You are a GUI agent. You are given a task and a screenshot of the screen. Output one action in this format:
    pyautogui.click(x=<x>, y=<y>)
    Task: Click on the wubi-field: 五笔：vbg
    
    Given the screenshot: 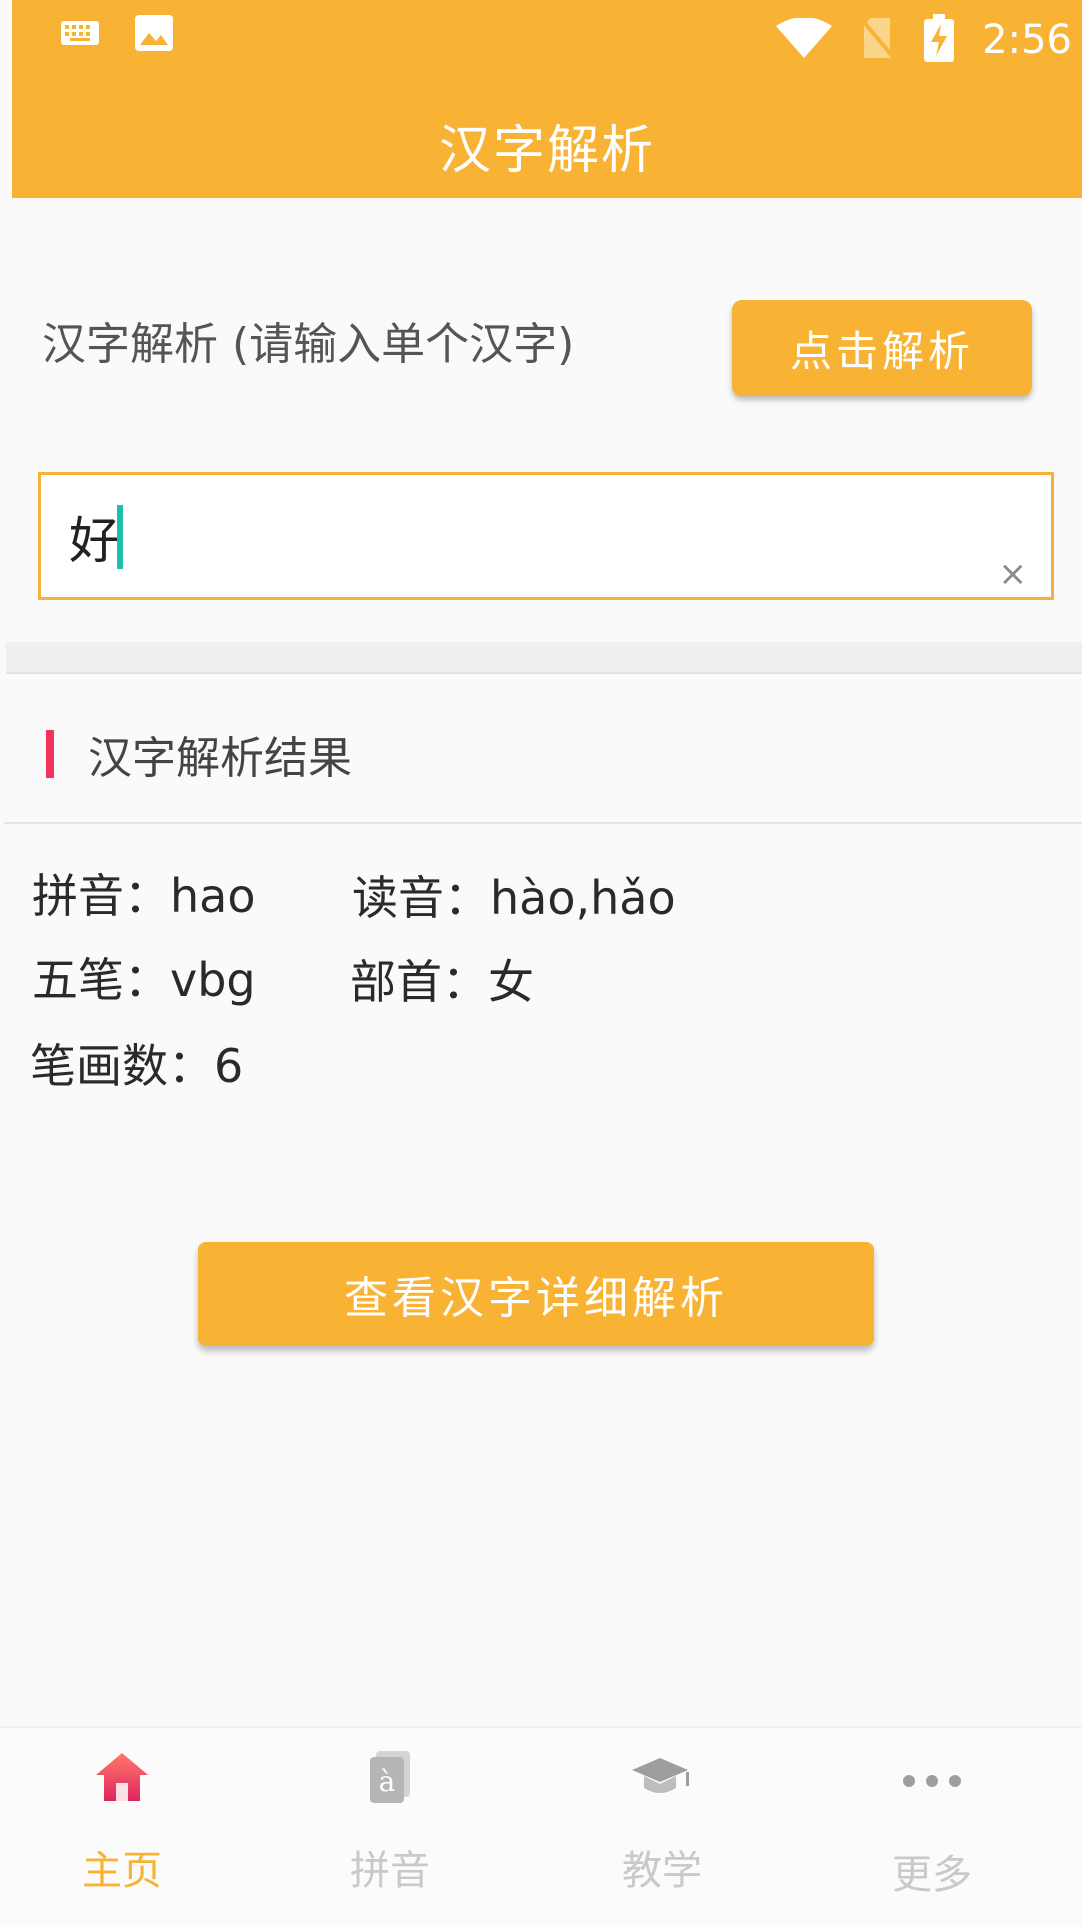 What is the action you would take?
    pyautogui.click(x=144, y=977)
    